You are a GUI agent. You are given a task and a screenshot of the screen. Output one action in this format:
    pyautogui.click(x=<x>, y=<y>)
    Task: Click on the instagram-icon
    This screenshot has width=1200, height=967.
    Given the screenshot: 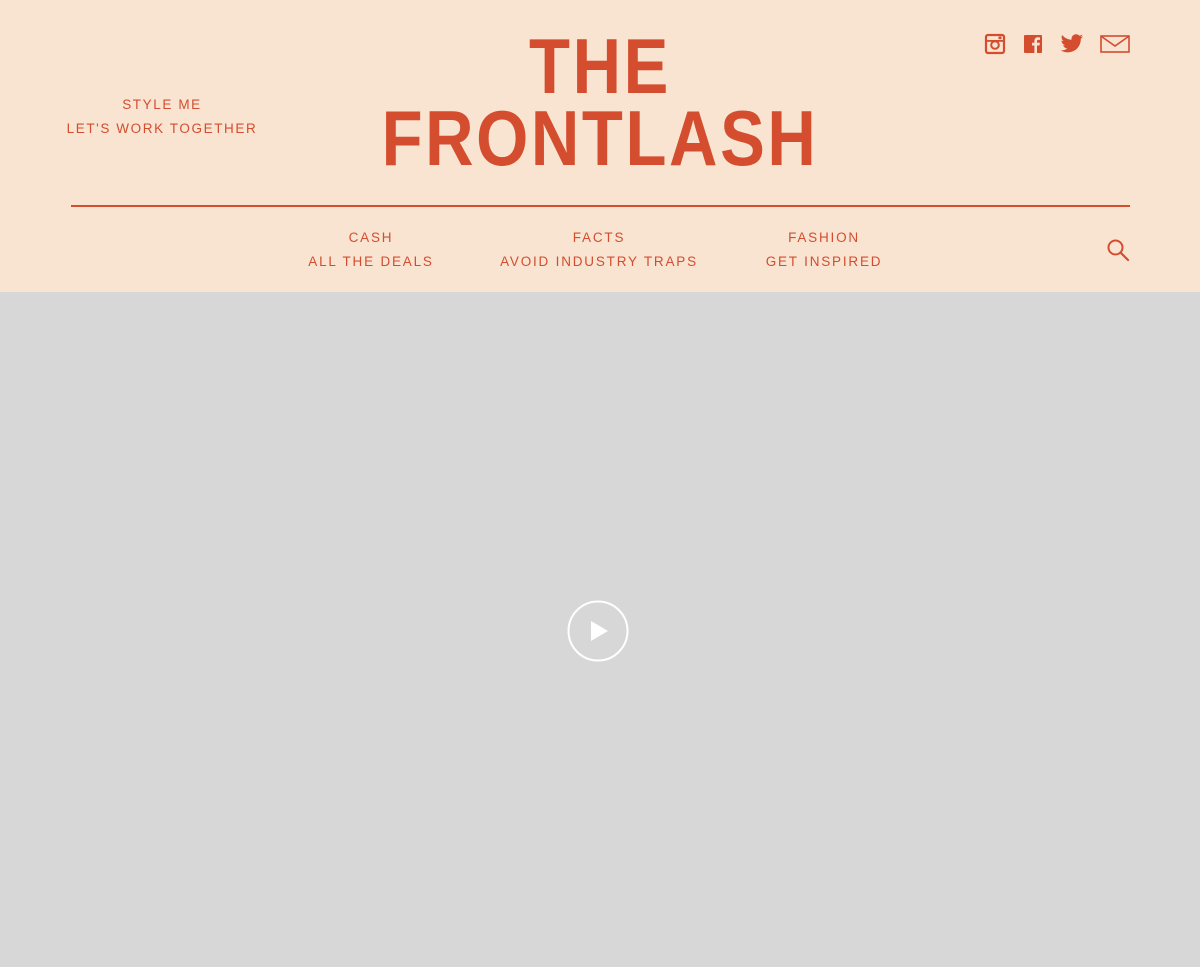 What is the action you would take?
    pyautogui.click(x=995, y=44)
    